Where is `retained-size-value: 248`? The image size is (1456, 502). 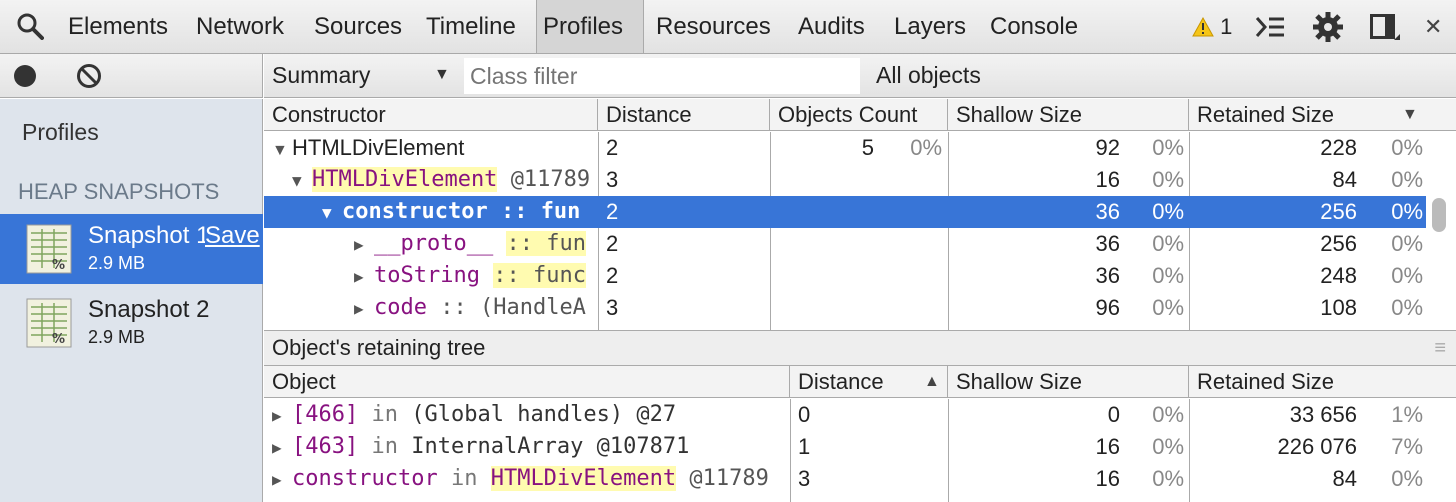 retained-size-value: 248 is located at coordinates (1338, 275).